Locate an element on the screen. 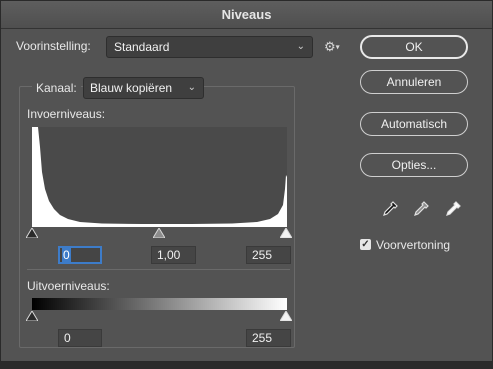 The width and height of the screenshot is (493, 369). channel-value: Blauw kopiëren is located at coordinates (131, 88).